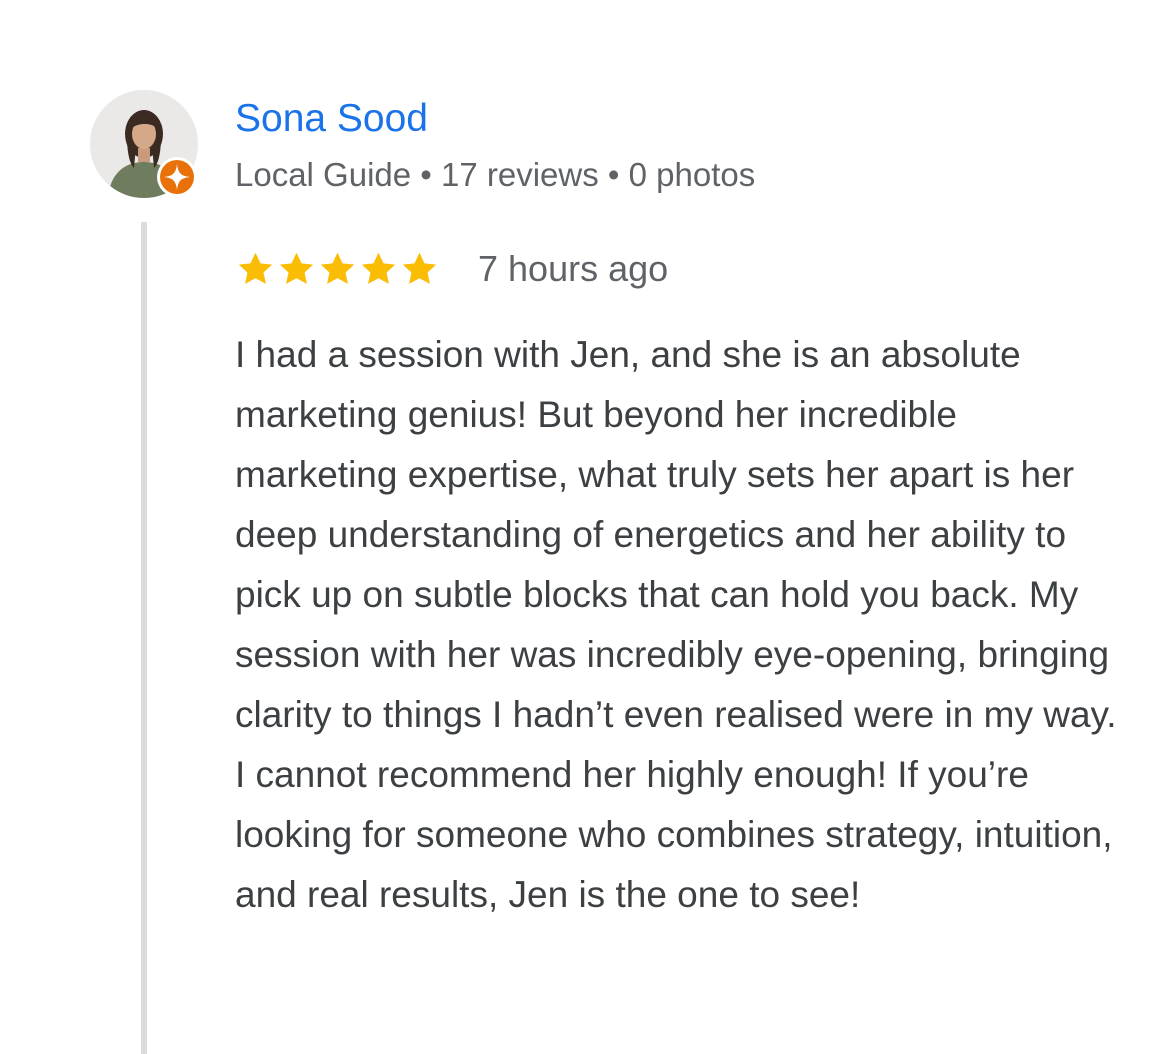 Image resolution: width=1170 pixels, height=1054 pixels. Describe the element at coordinates (144, 638) in the screenshot. I see `review-divider` at that location.